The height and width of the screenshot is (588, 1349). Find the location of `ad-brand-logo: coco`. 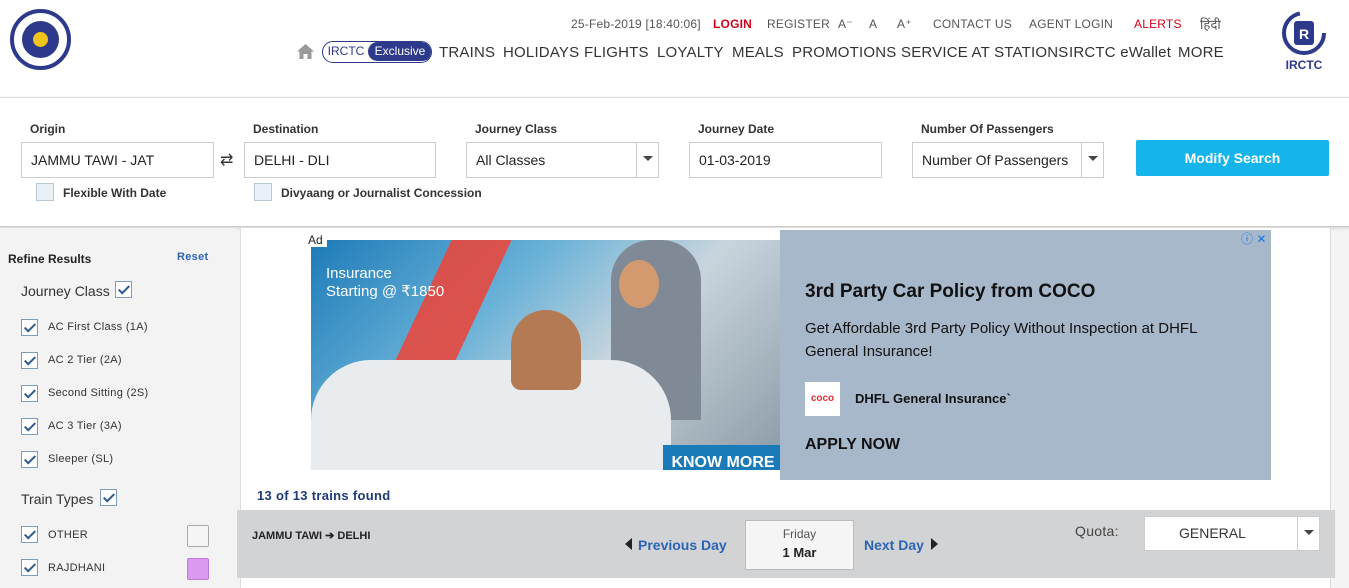

ad-brand-logo: coco is located at coordinates (822, 399).